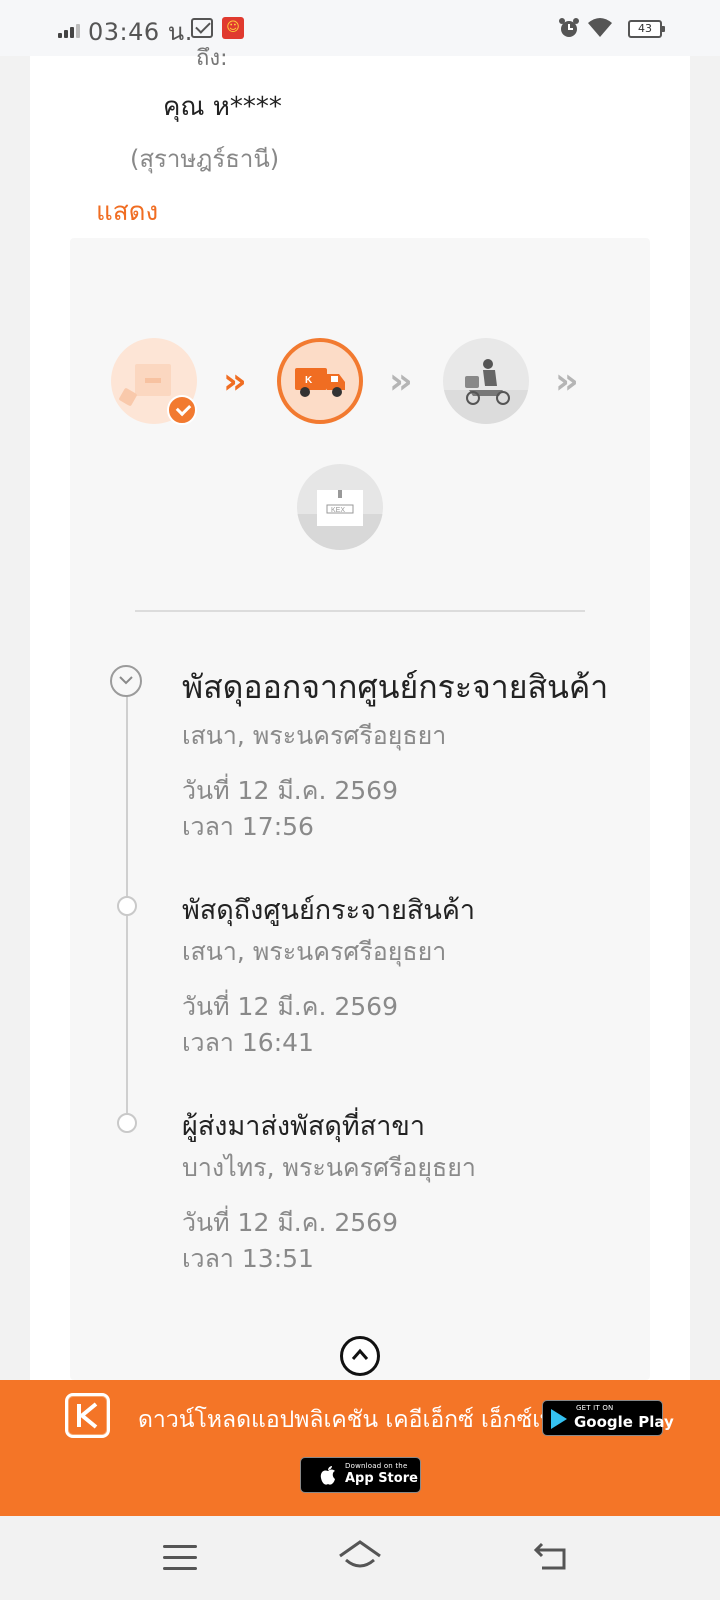  Describe the element at coordinates (550, 1556) in the screenshot. I see `back-icon` at that location.